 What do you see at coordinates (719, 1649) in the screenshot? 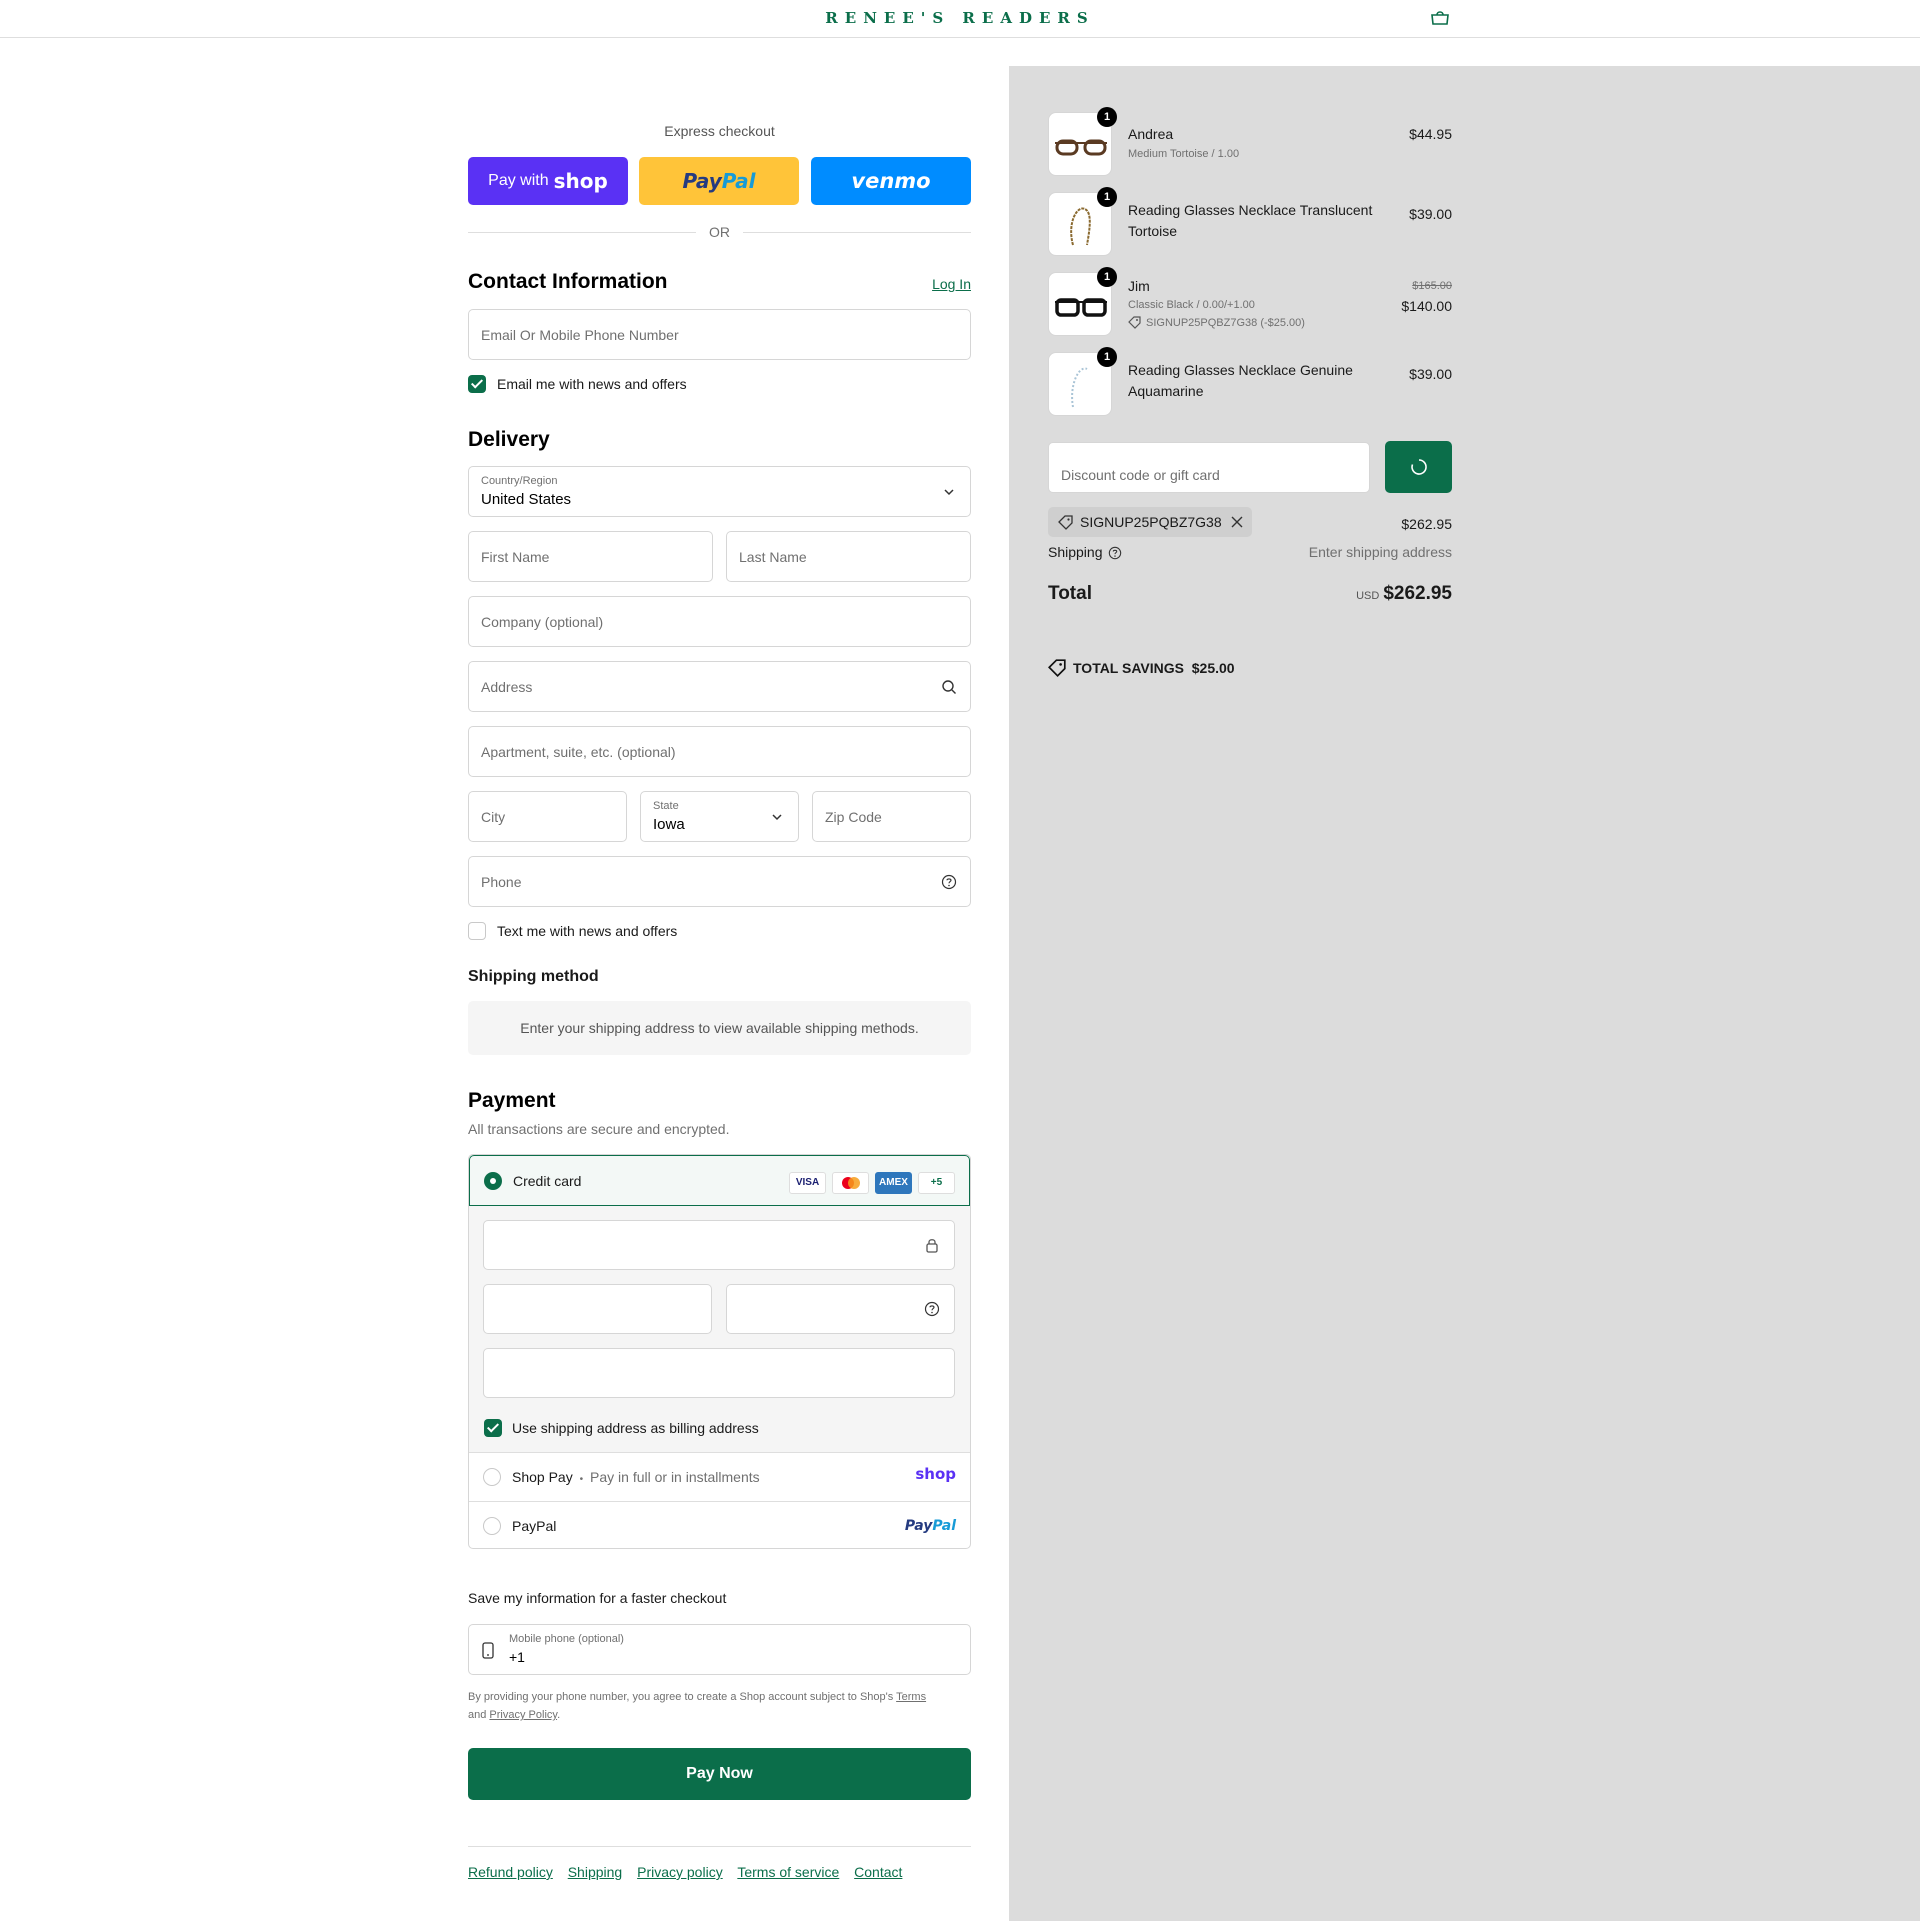
I see `mobile-phone-field: Mobile phone (optional) +1` at bounding box center [719, 1649].